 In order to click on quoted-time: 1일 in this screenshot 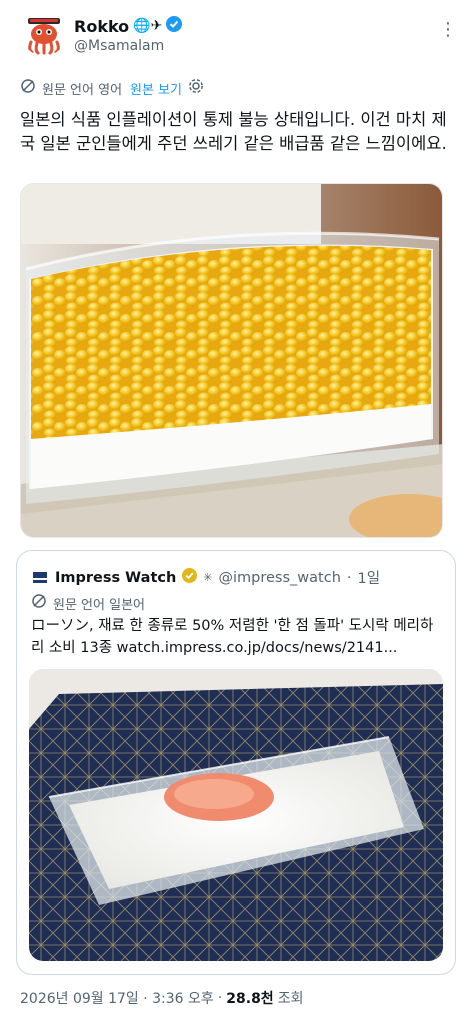, I will do `click(369, 579)`.